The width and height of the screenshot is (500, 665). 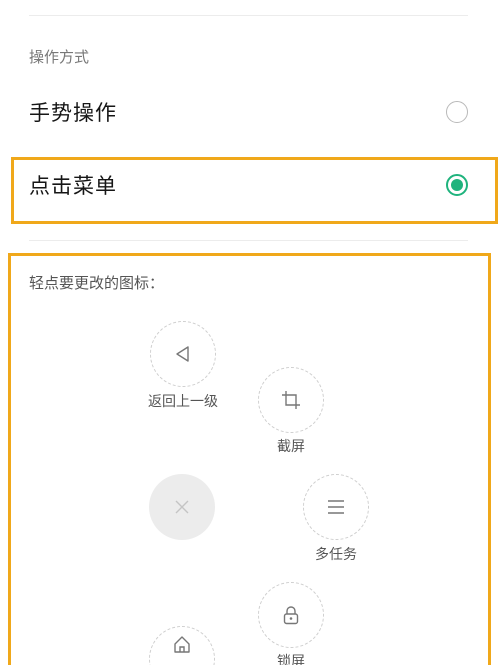 I want to click on back-button, so click(x=183, y=354).